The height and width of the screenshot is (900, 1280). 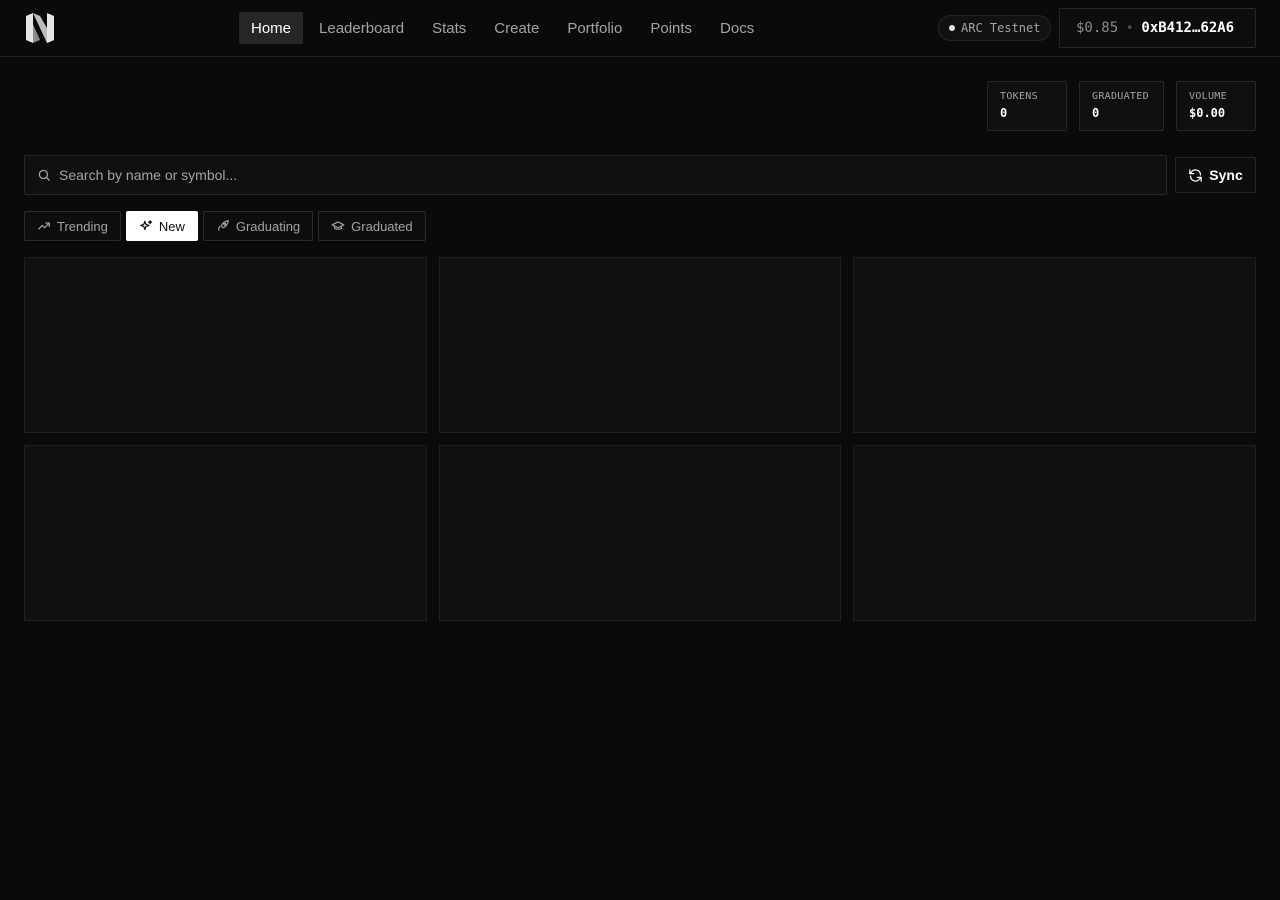 I want to click on sync-label: Sync, so click(x=1226, y=175).